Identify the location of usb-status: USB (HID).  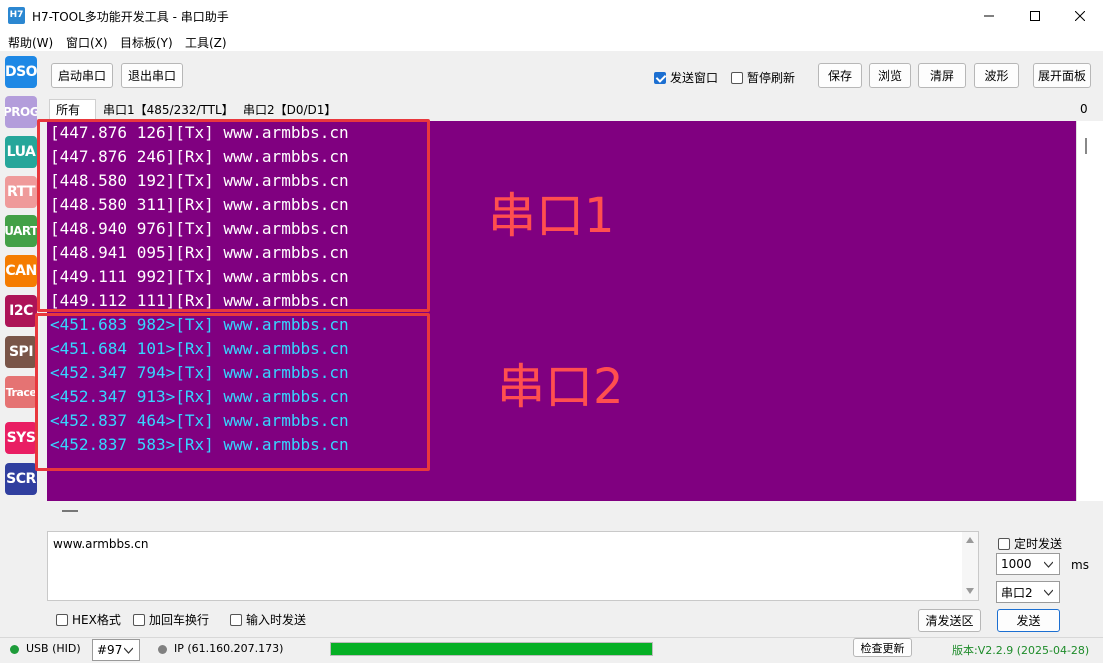
(53, 648).